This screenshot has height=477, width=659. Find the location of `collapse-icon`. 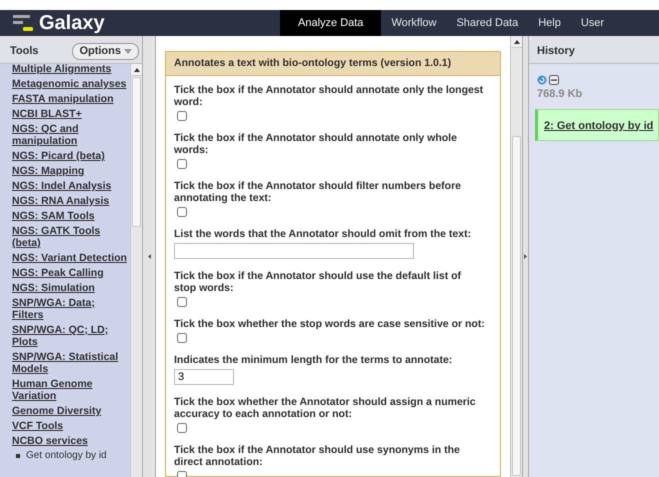

collapse-icon is located at coordinates (554, 79).